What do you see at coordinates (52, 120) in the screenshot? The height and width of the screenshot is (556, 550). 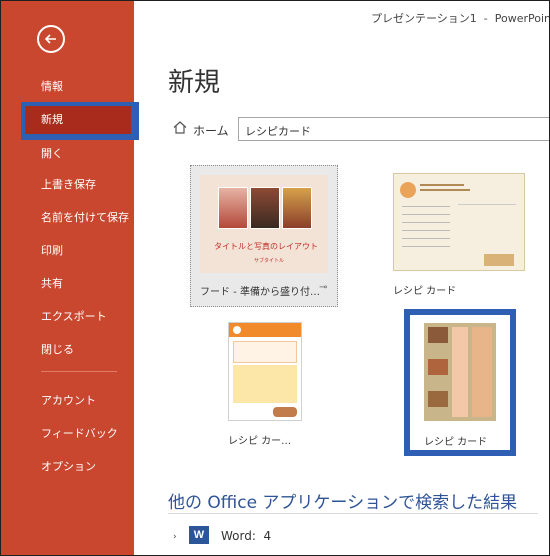 I see `nav-item-new: 新規` at bounding box center [52, 120].